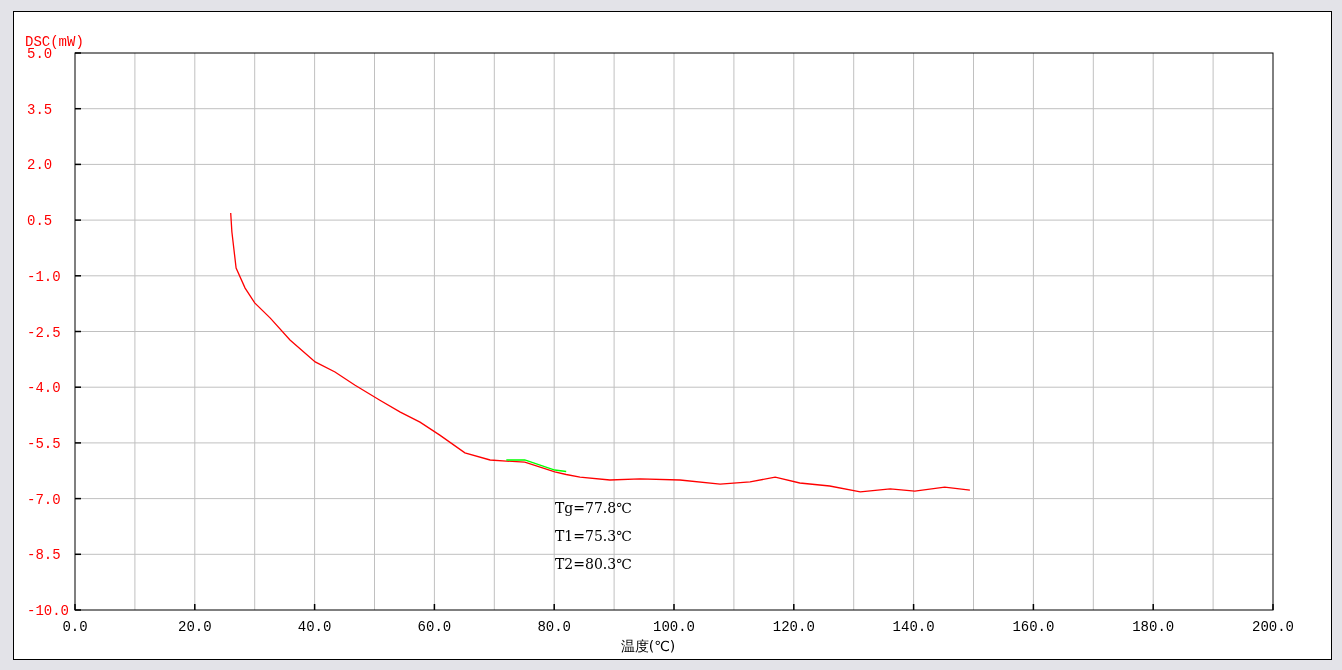  What do you see at coordinates (44, 443) in the screenshot?
I see `tick-label: -5.5` at bounding box center [44, 443].